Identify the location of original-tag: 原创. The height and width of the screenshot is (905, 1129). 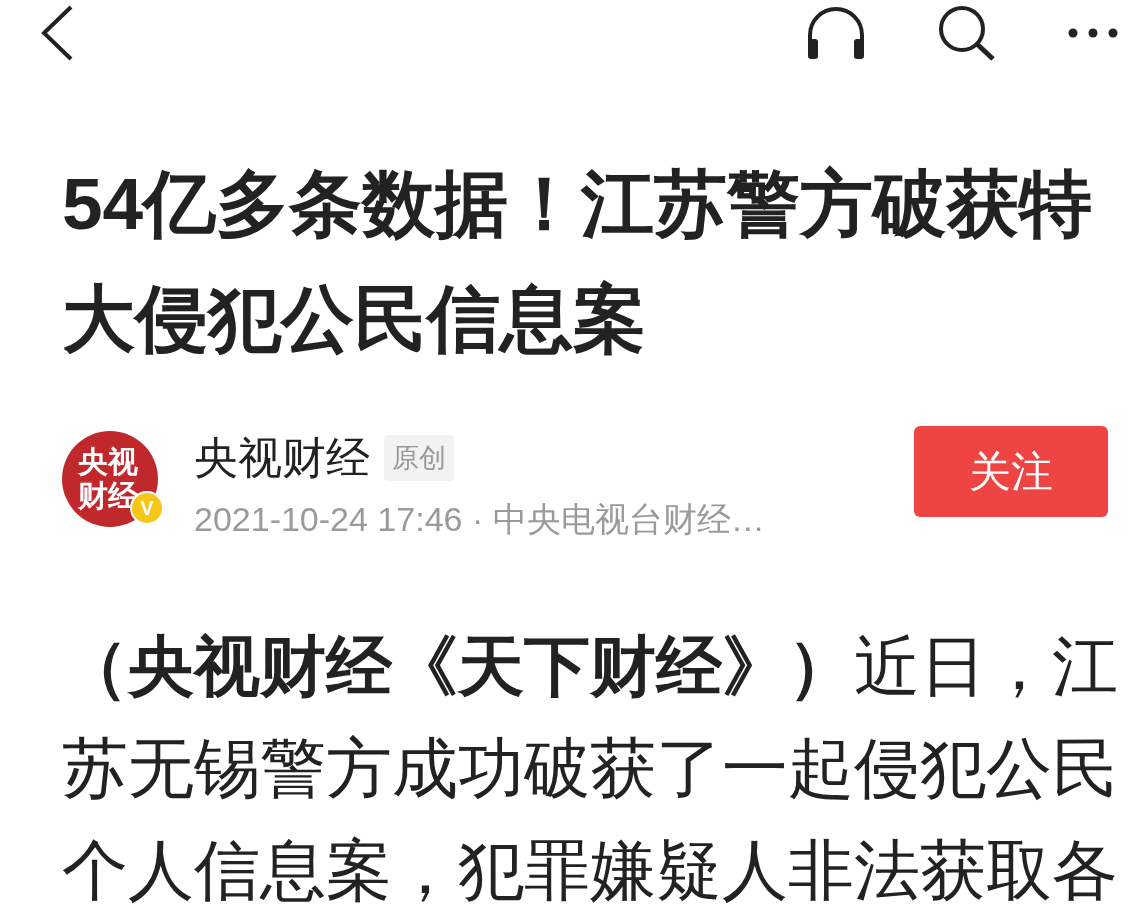
(419, 458).